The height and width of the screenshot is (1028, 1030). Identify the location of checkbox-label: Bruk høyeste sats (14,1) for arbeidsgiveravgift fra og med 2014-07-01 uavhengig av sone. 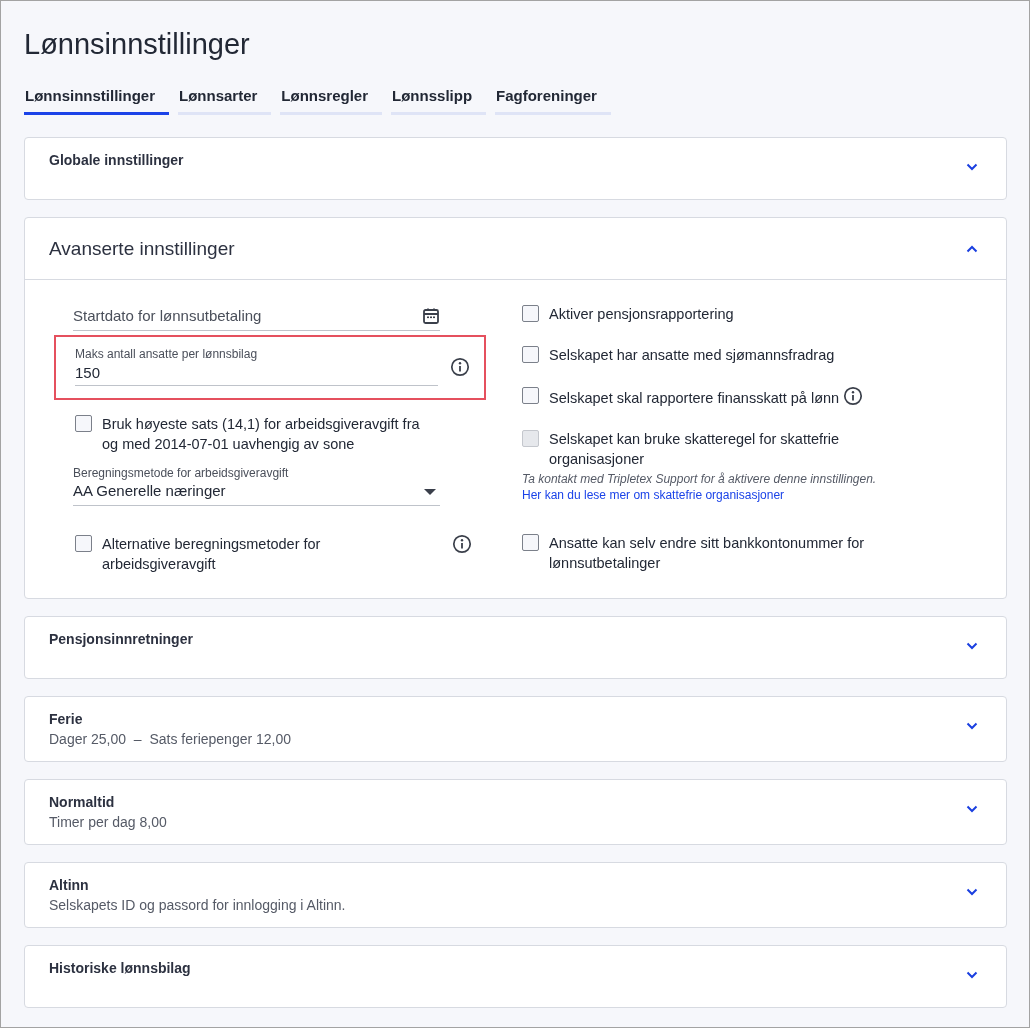
(261, 434).